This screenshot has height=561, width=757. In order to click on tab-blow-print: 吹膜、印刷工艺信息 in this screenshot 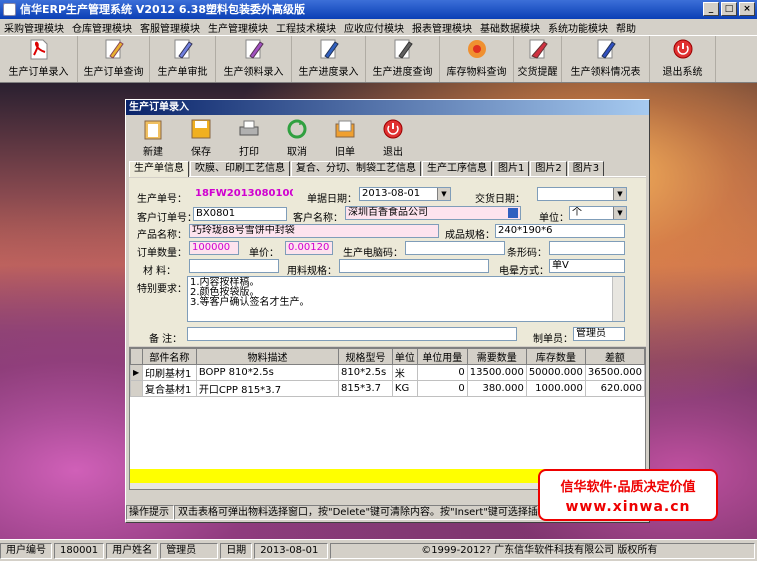, I will do `click(240, 168)`.